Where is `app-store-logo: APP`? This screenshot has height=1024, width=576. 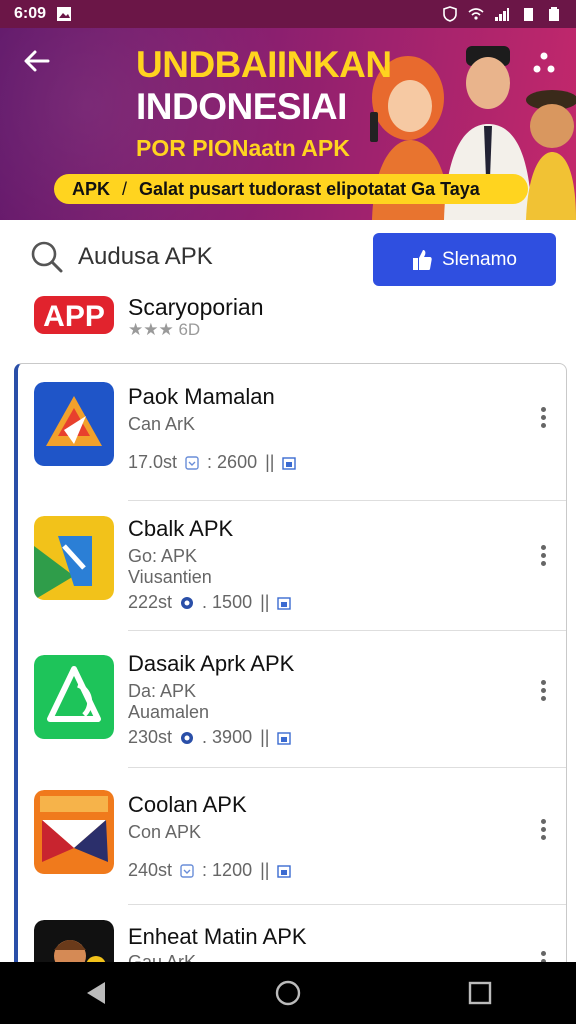 app-store-logo: APP is located at coordinates (74, 315).